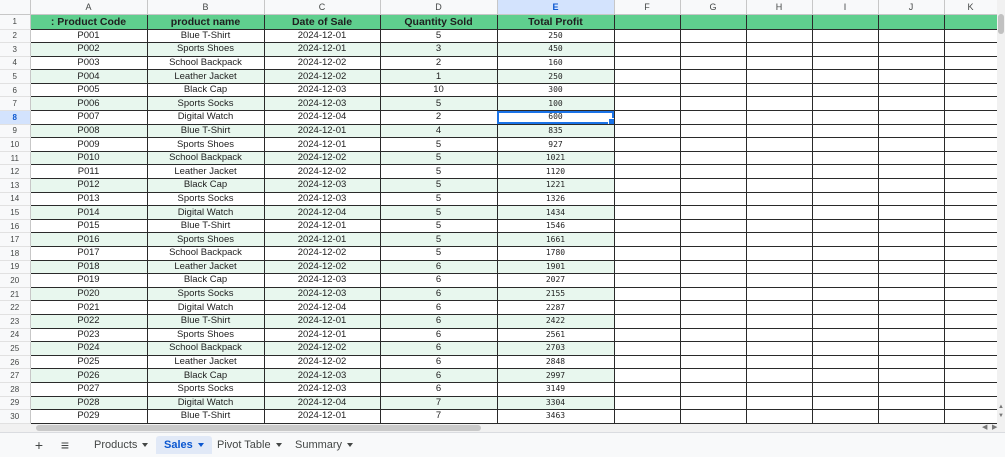 This screenshot has height=457, width=1005. Describe the element at coordinates (89, 185) in the screenshot. I see `table-cell: P012` at that location.